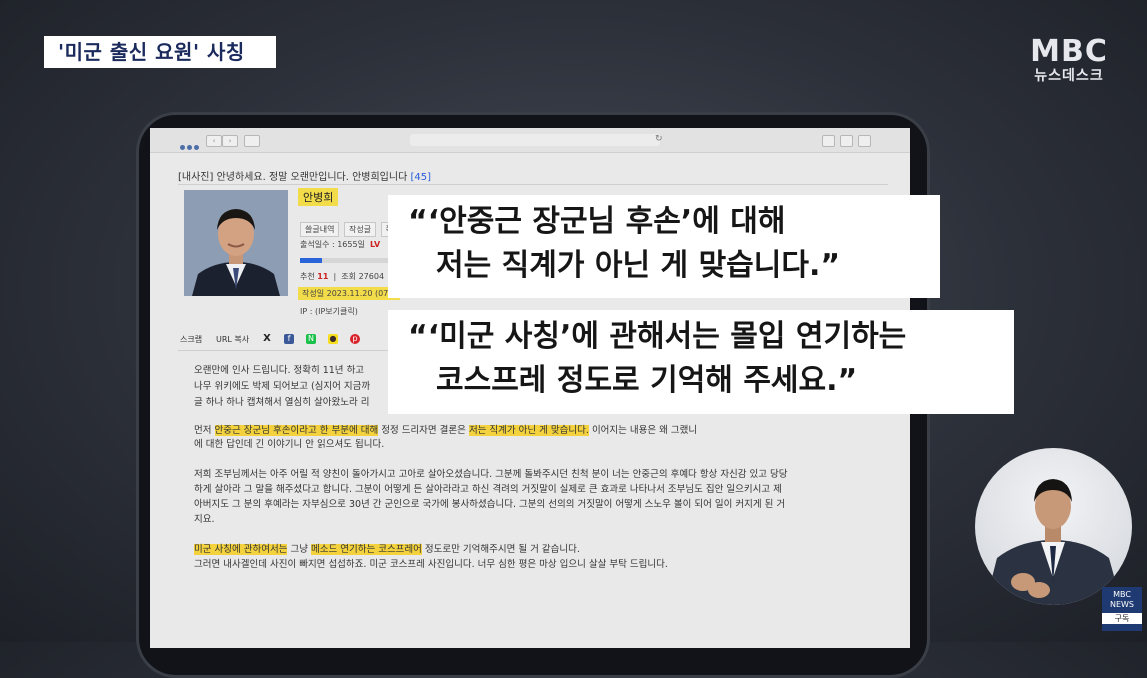  What do you see at coordinates (1069, 51) in the screenshot?
I see `logo-mbc: MBC` at bounding box center [1069, 51].